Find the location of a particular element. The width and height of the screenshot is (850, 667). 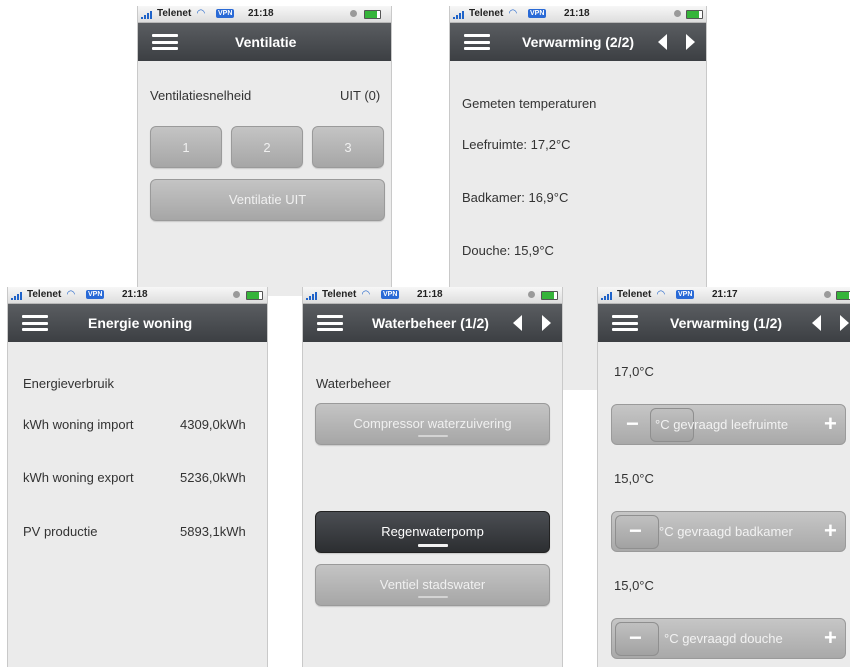

page-title: Waterbeheer (1/2) is located at coordinates (430, 323).